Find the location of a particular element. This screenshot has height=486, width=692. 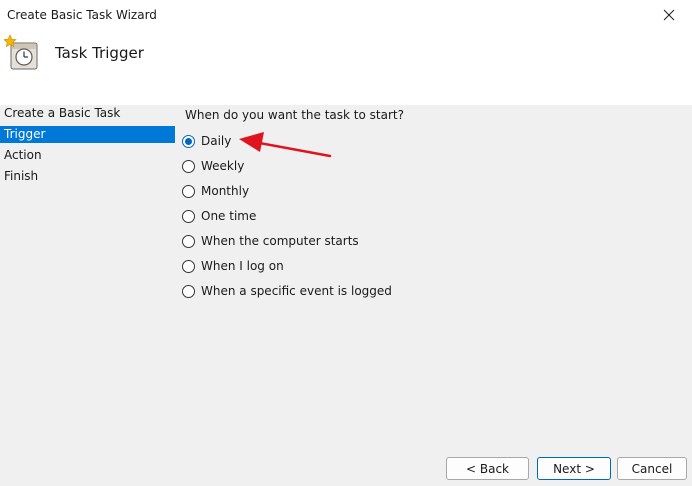

window-title: Create Basic Task Wizard is located at coordinates (82, 15).